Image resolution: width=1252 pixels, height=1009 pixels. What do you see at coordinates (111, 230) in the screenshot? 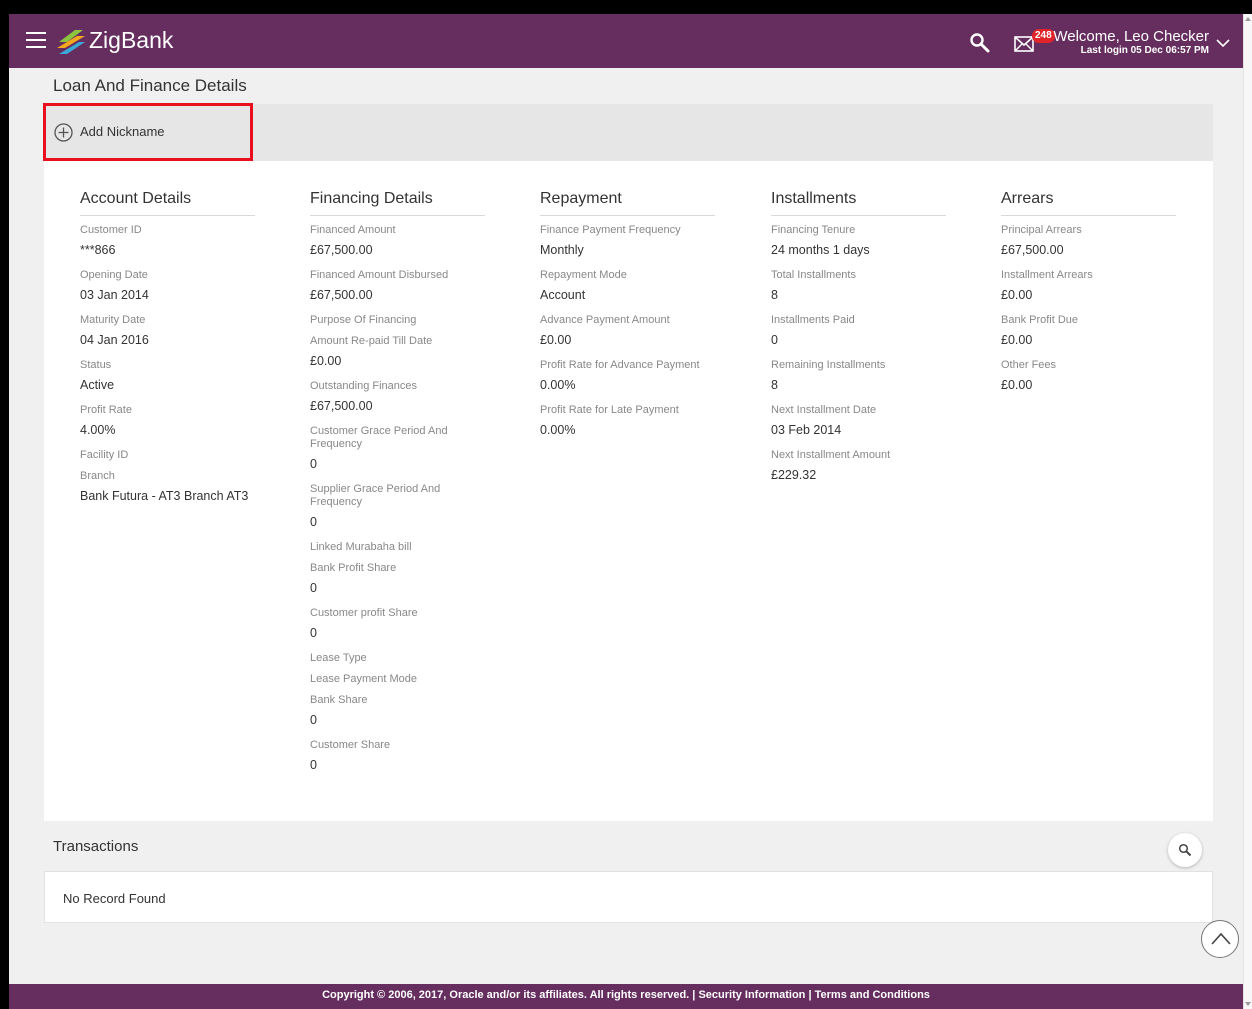
I see `field-label: Customer ID` at bounding box center [111, 230].